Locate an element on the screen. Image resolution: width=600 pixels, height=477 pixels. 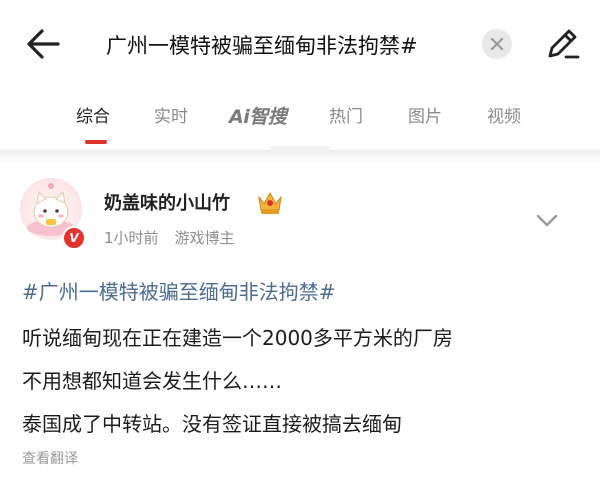
search-query: 广州一模特被骗至缅甸非法拘禁# is located at coordinates (291, 46).